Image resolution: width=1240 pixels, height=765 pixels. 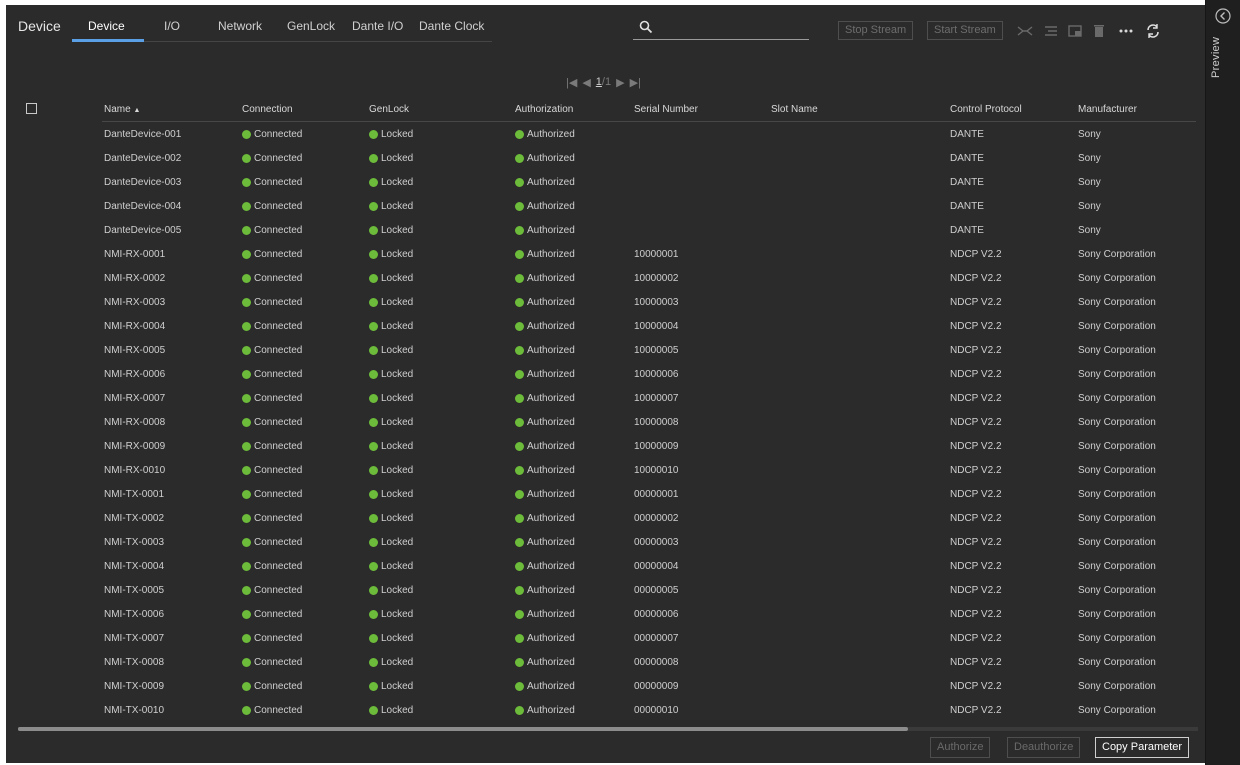 I want to click on list-icon, so click(x=1051, y=31).